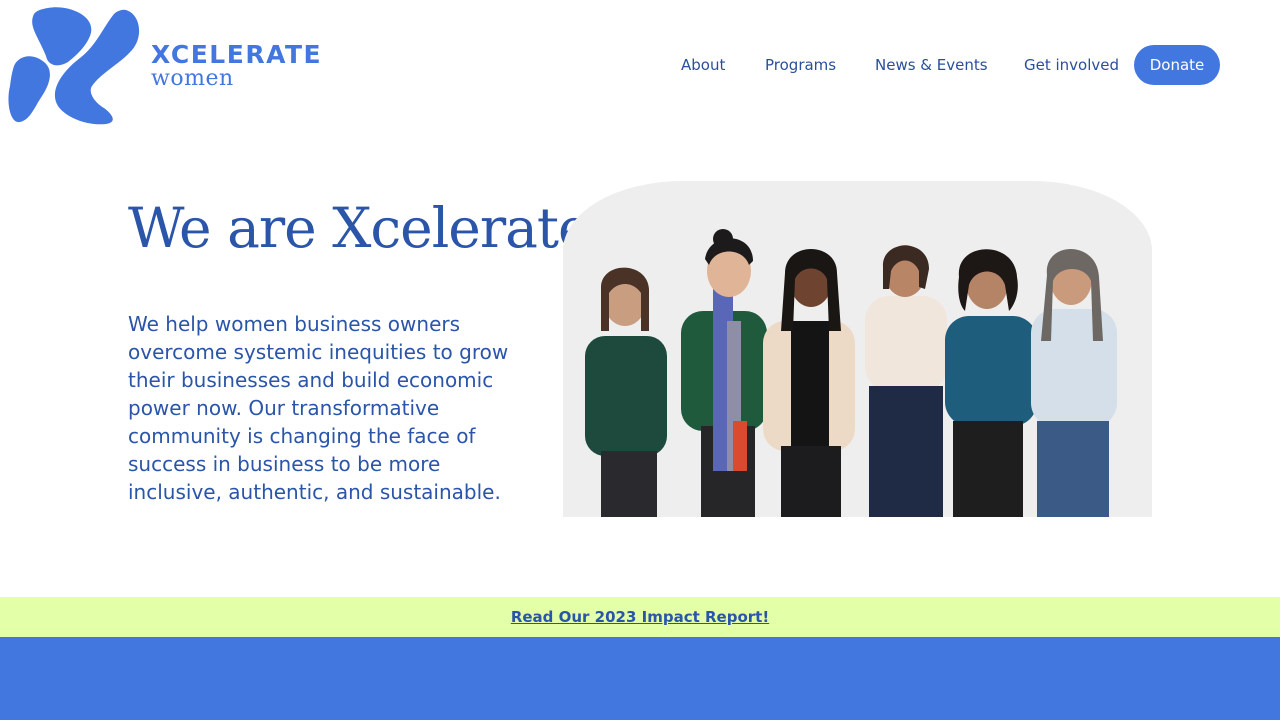 Image resolution: width=1280 pixels, height=720 pixels. I want to click on donate-button: Donate, so click(1177, 65).